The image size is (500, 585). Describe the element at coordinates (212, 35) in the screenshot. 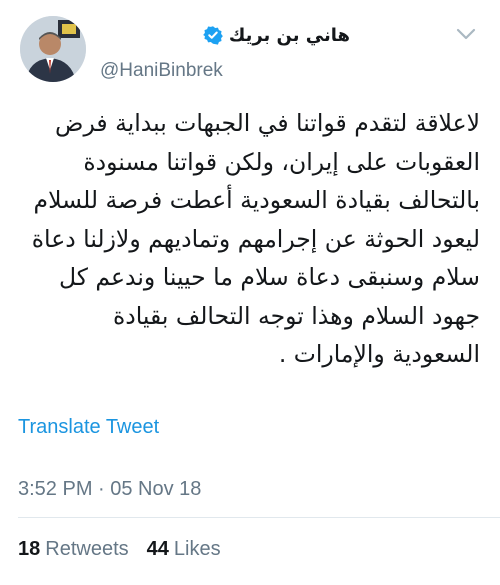

I see `verified-badge-icon` at that location.